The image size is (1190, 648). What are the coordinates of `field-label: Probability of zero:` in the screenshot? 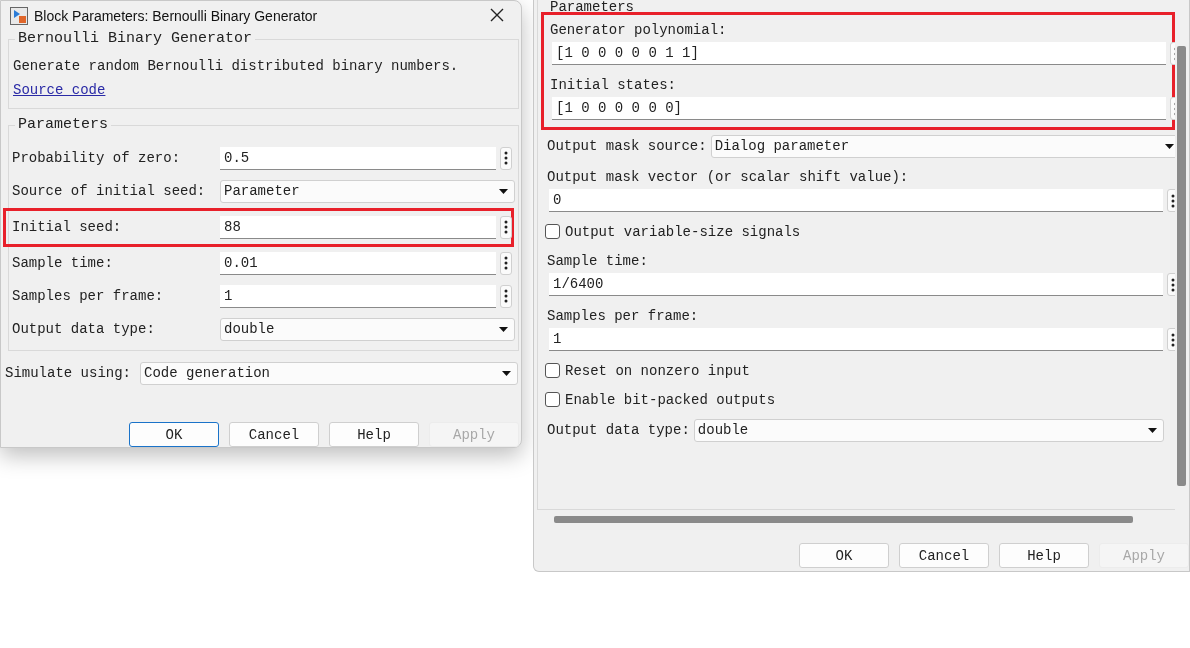 It's located at (97, 158).